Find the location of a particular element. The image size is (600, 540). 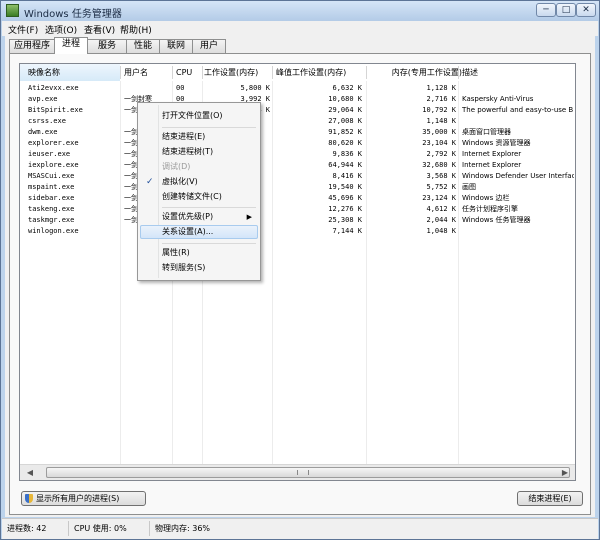

cell-peak-working-set: 12,276 K is located at coordinates (345, 209).